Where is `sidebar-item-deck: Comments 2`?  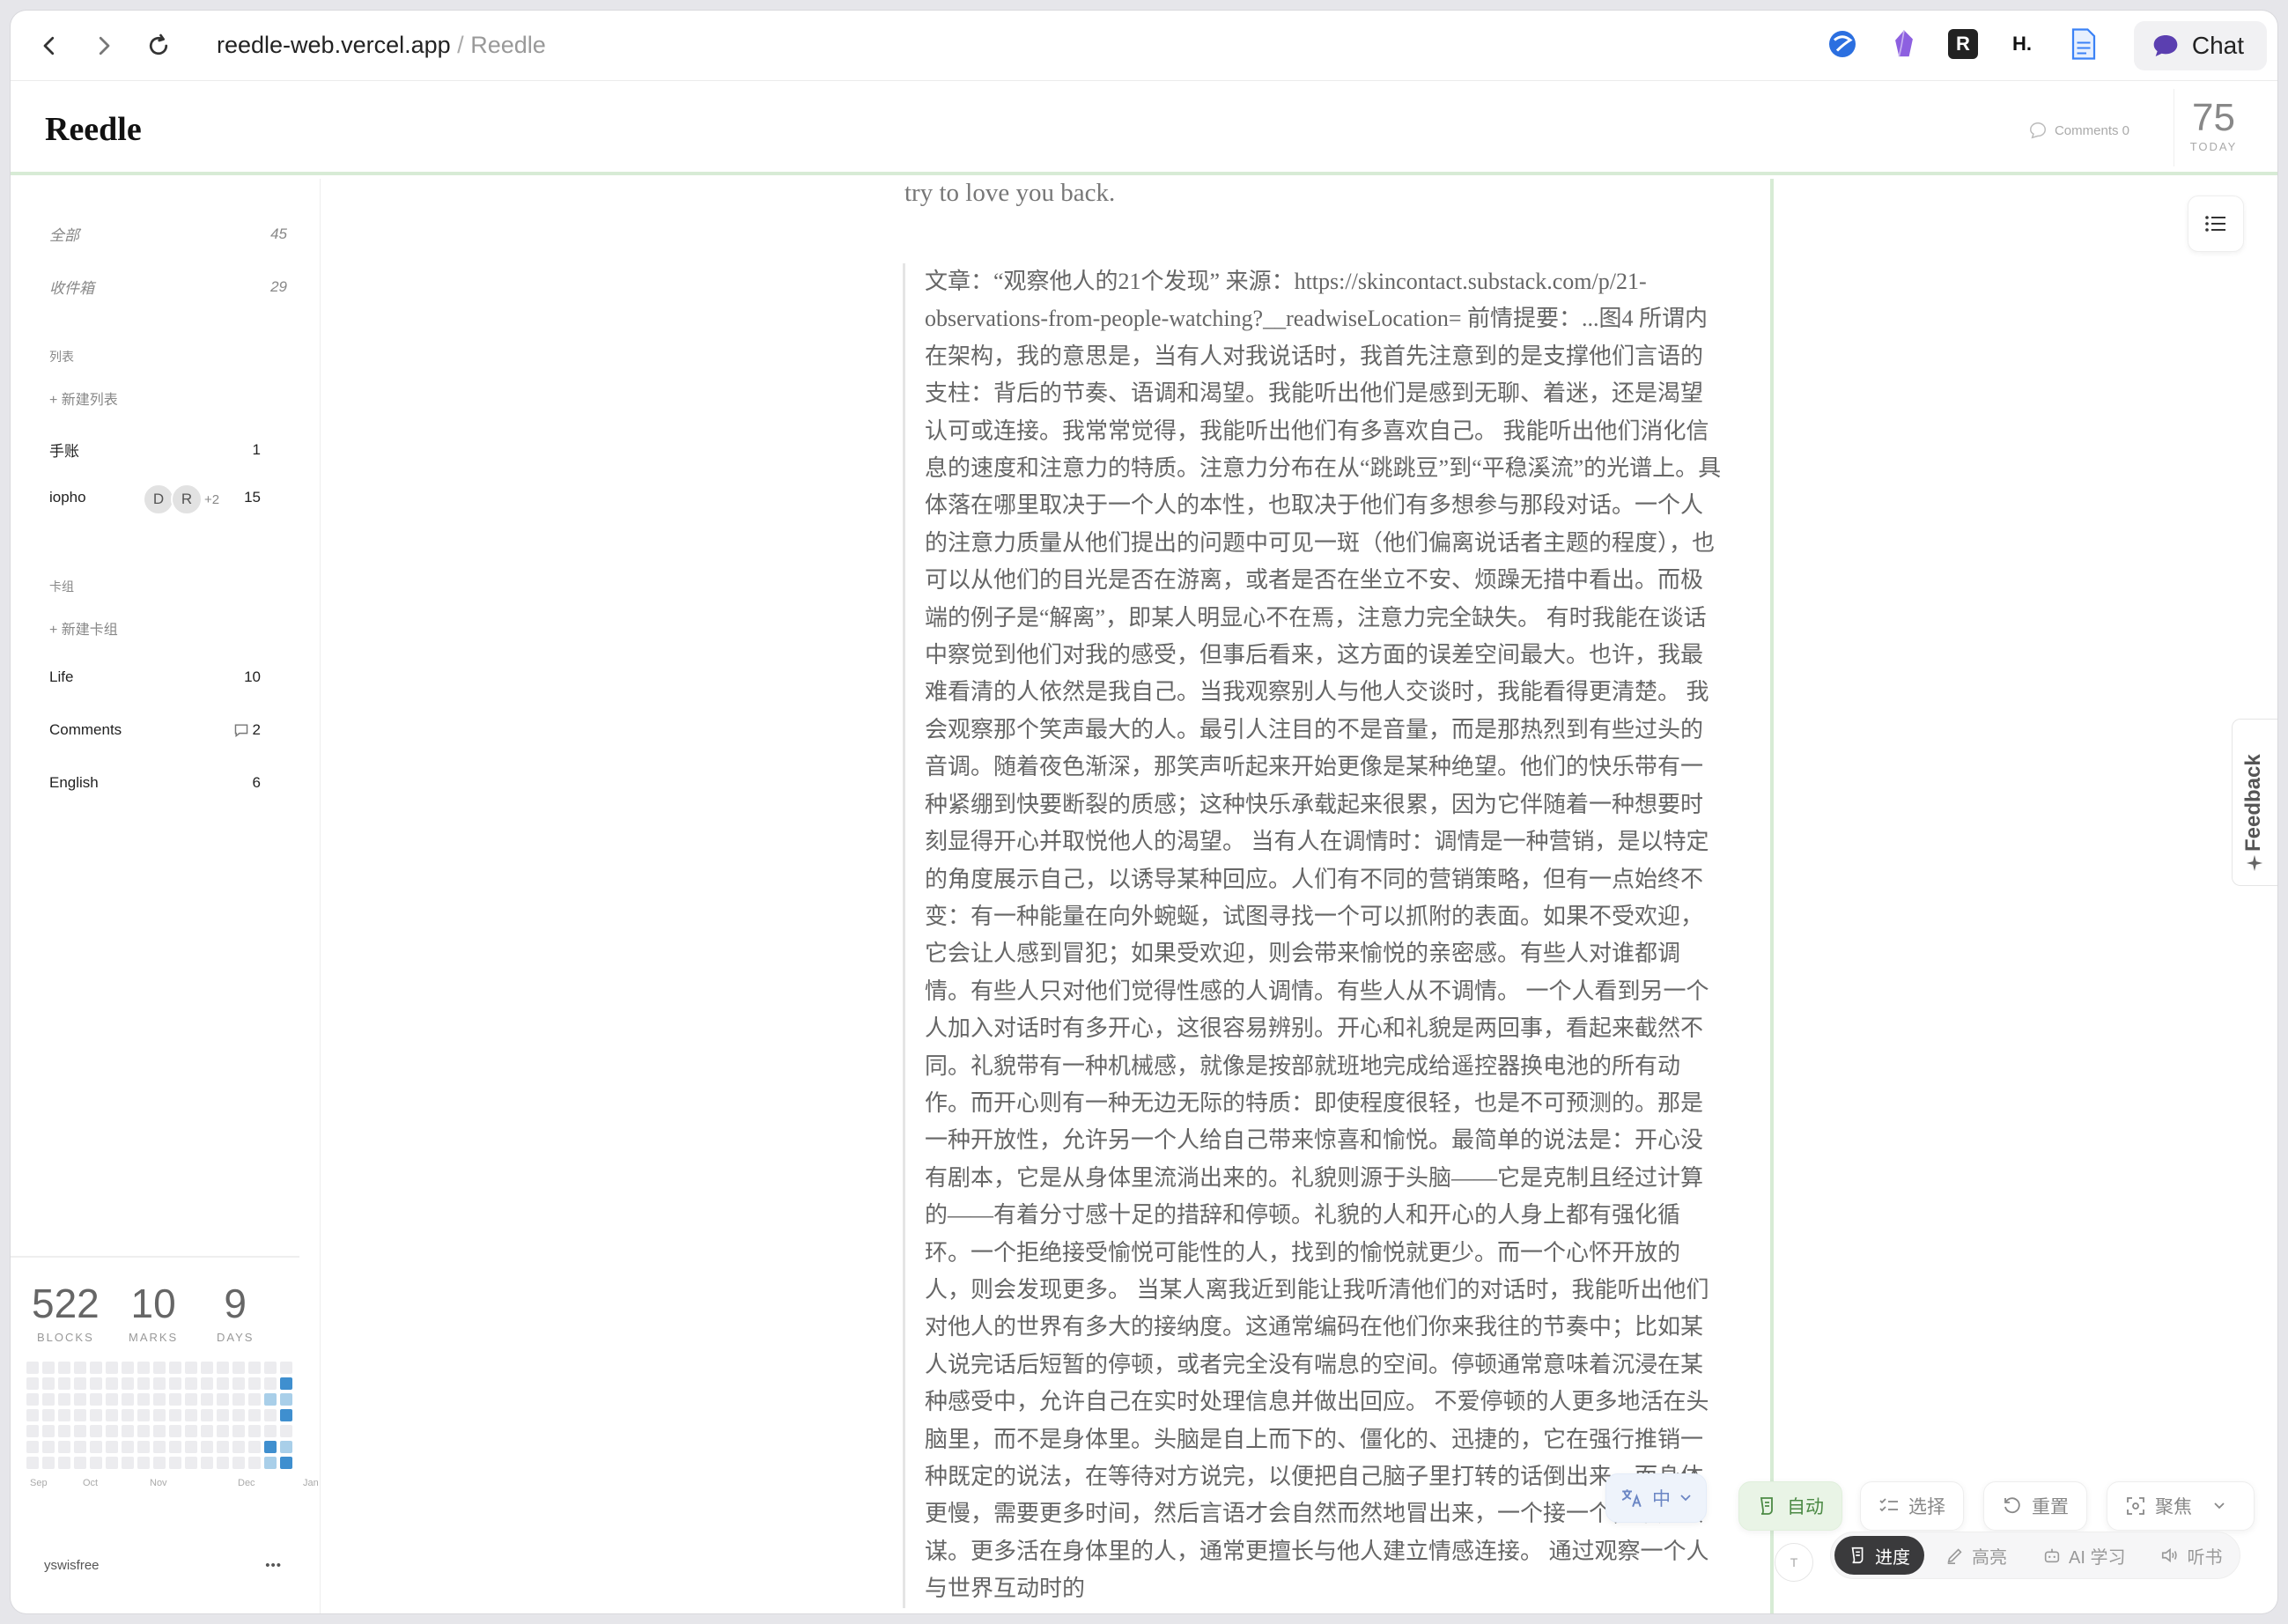
sidebar-item-deck: Comments 2 is located at coordinates (155, 730).